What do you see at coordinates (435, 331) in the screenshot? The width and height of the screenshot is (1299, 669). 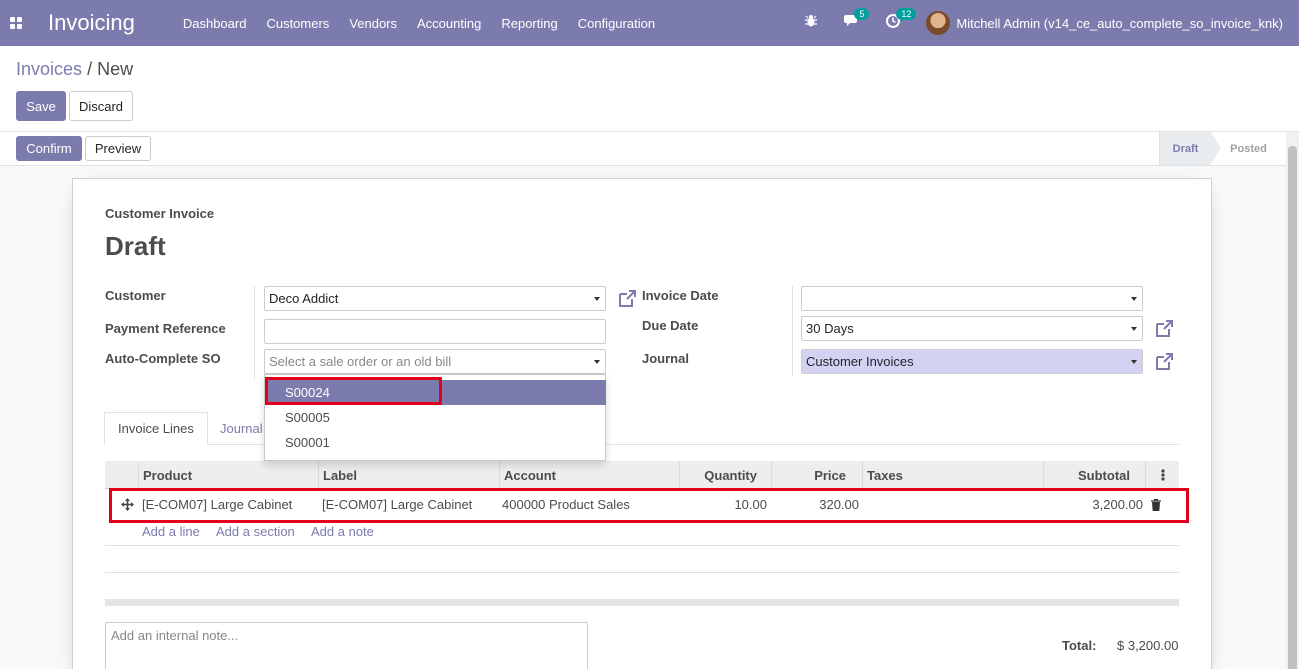 I see `payment-reference-input` at bounding box center [435, 331].